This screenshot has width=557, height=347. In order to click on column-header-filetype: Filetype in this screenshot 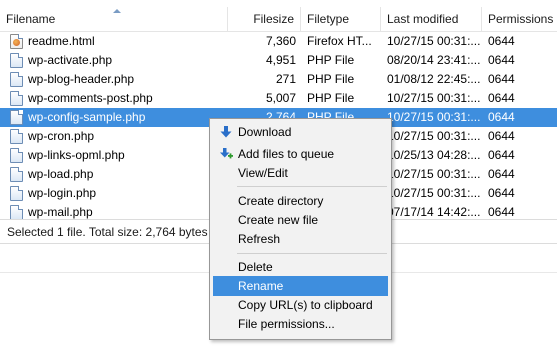, I will do `click(341, 19)`.